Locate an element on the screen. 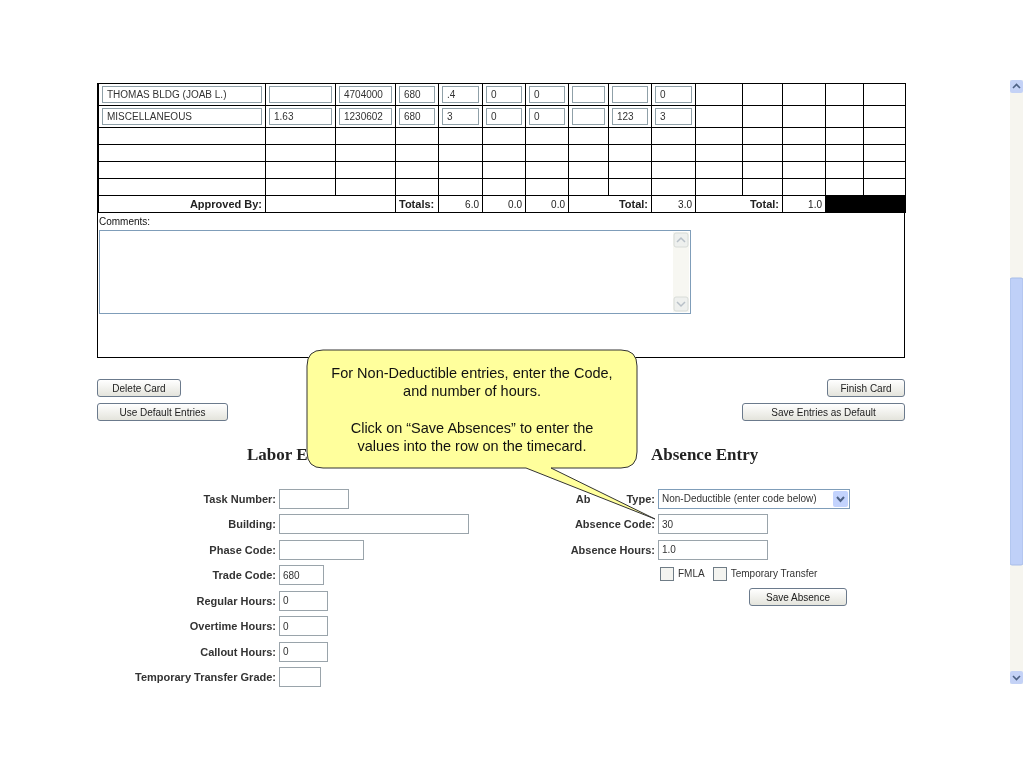 The image size is (1024, 768). field-label: Ab is located at coordinates (583, 498).